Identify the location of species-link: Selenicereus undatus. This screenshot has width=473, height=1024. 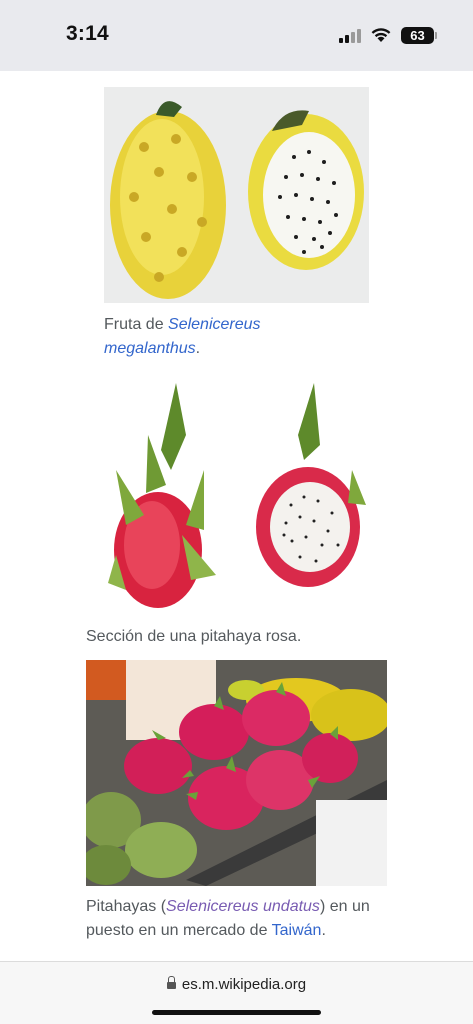
(243, 906).